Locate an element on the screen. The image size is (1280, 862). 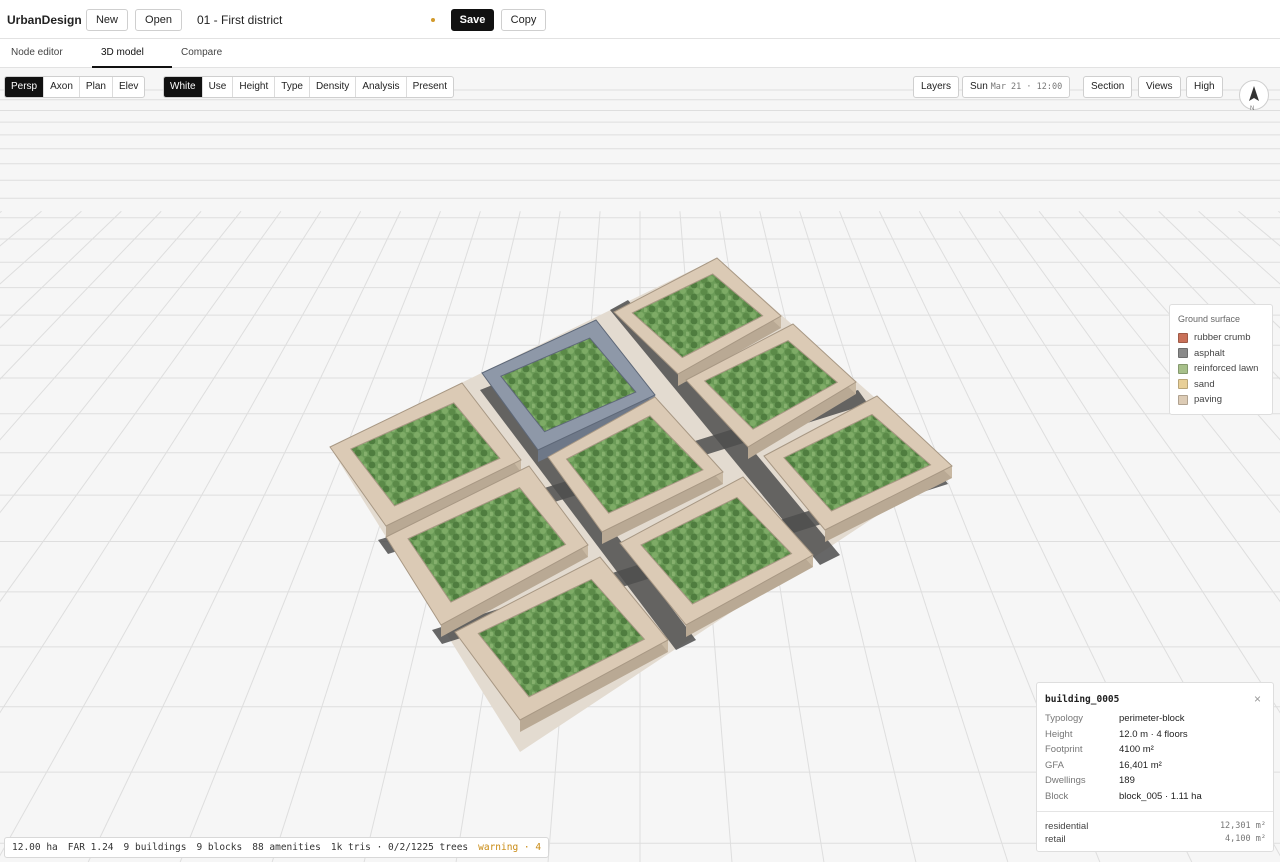
legend-item: reinforced lawn is located at coordinates (1221, 369).